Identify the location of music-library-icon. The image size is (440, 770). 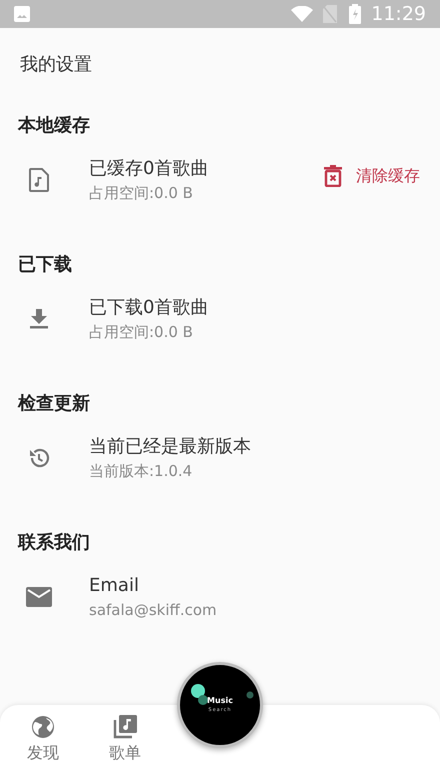
(125, 727).